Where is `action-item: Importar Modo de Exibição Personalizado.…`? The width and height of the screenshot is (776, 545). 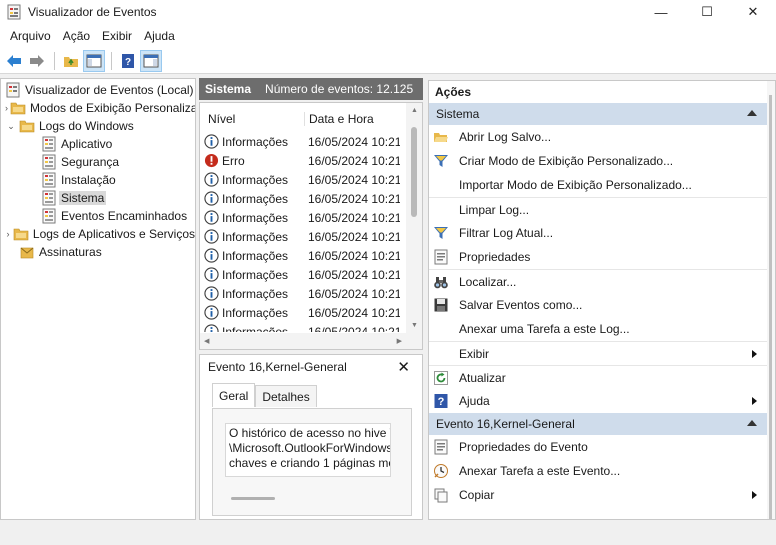
action-item: Importar Modo de Exibição Personalizado.… is located at coordinates (598, 185).